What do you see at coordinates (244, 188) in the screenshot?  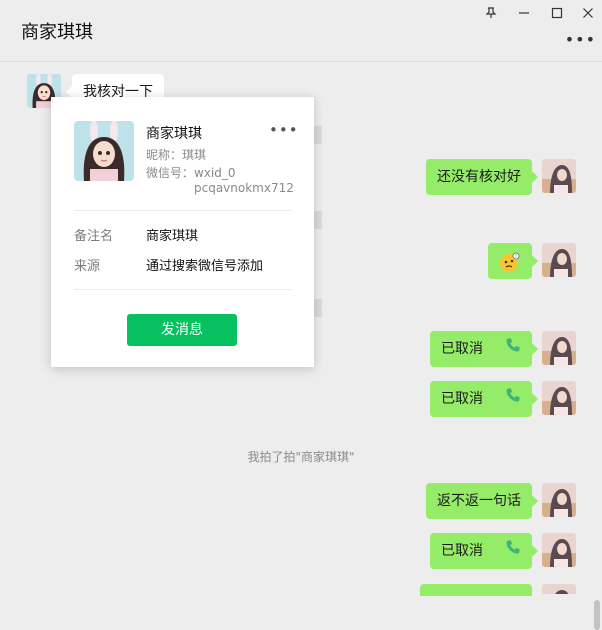 I see `profile-wxid-continued: pcqavnokmx712` at bounding box center [244, 188].